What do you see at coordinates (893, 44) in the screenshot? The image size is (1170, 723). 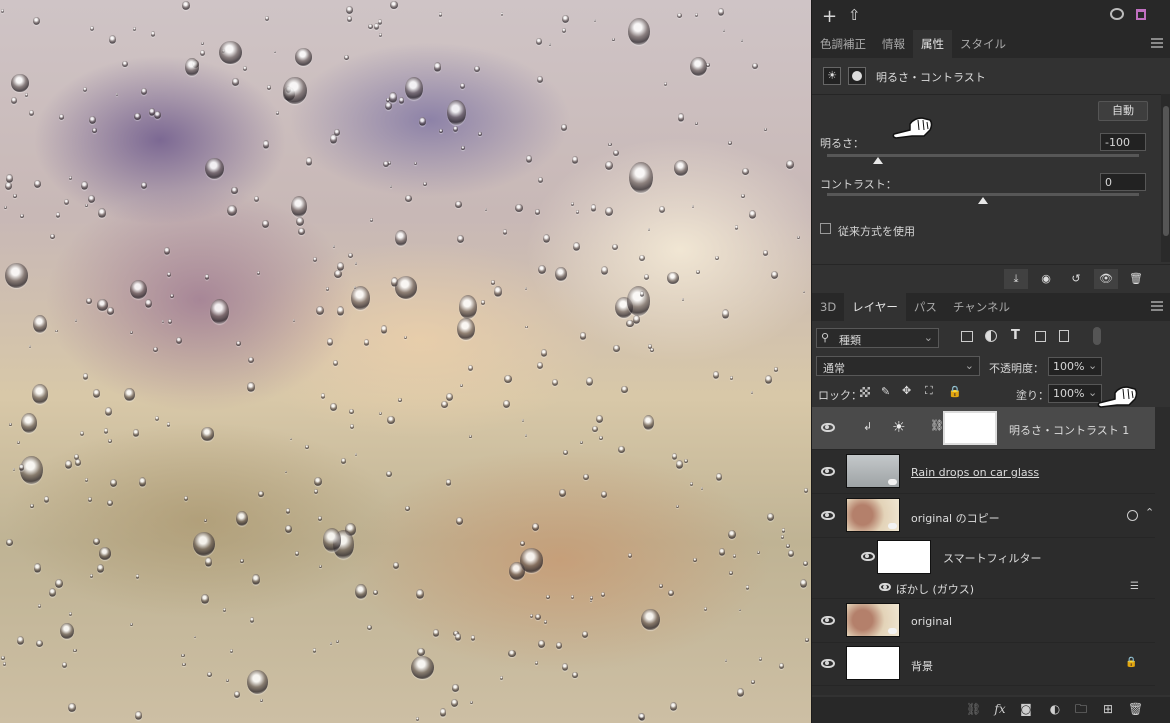 I see `tab-info: 情報` at bounding box center [893, 44].